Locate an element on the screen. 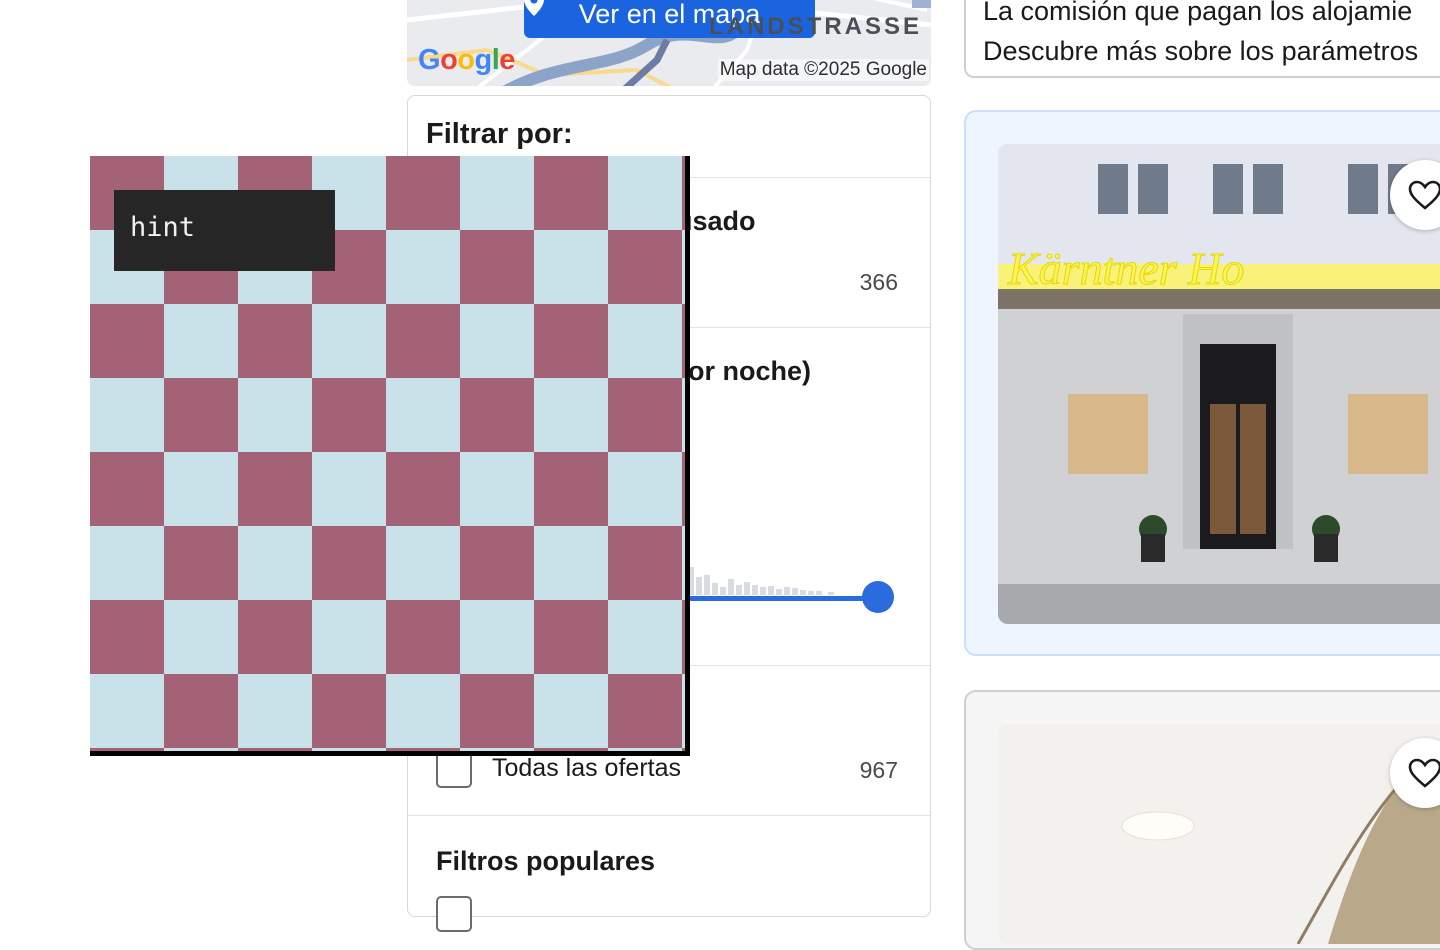 The image size is (1440, 950). hotel-room-image is located at coordinates (1219, 834).